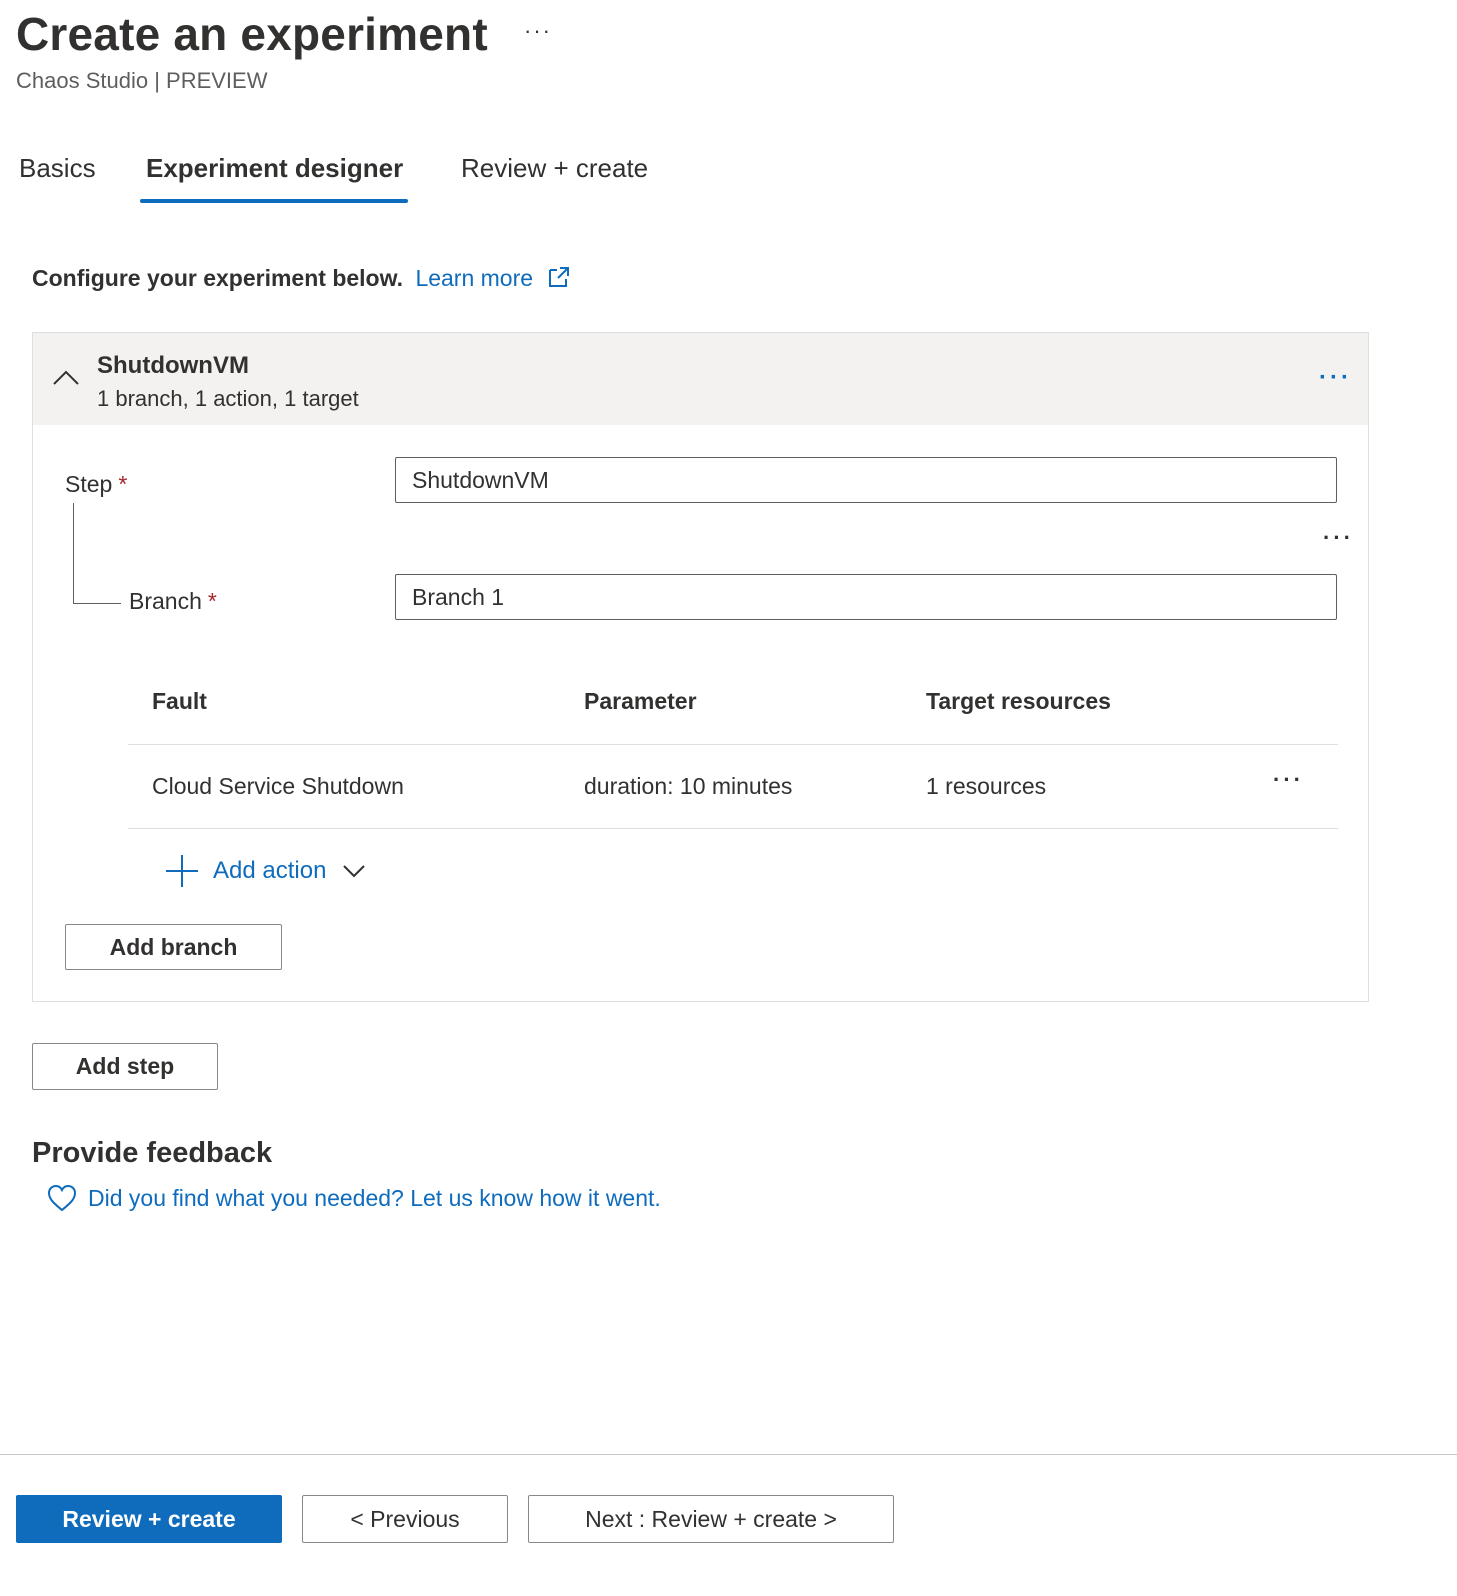  What do you see at coordinates (97, 603) in the screenshot?
I see `tree-connector-horizontal` at bounding box center [97, 603].